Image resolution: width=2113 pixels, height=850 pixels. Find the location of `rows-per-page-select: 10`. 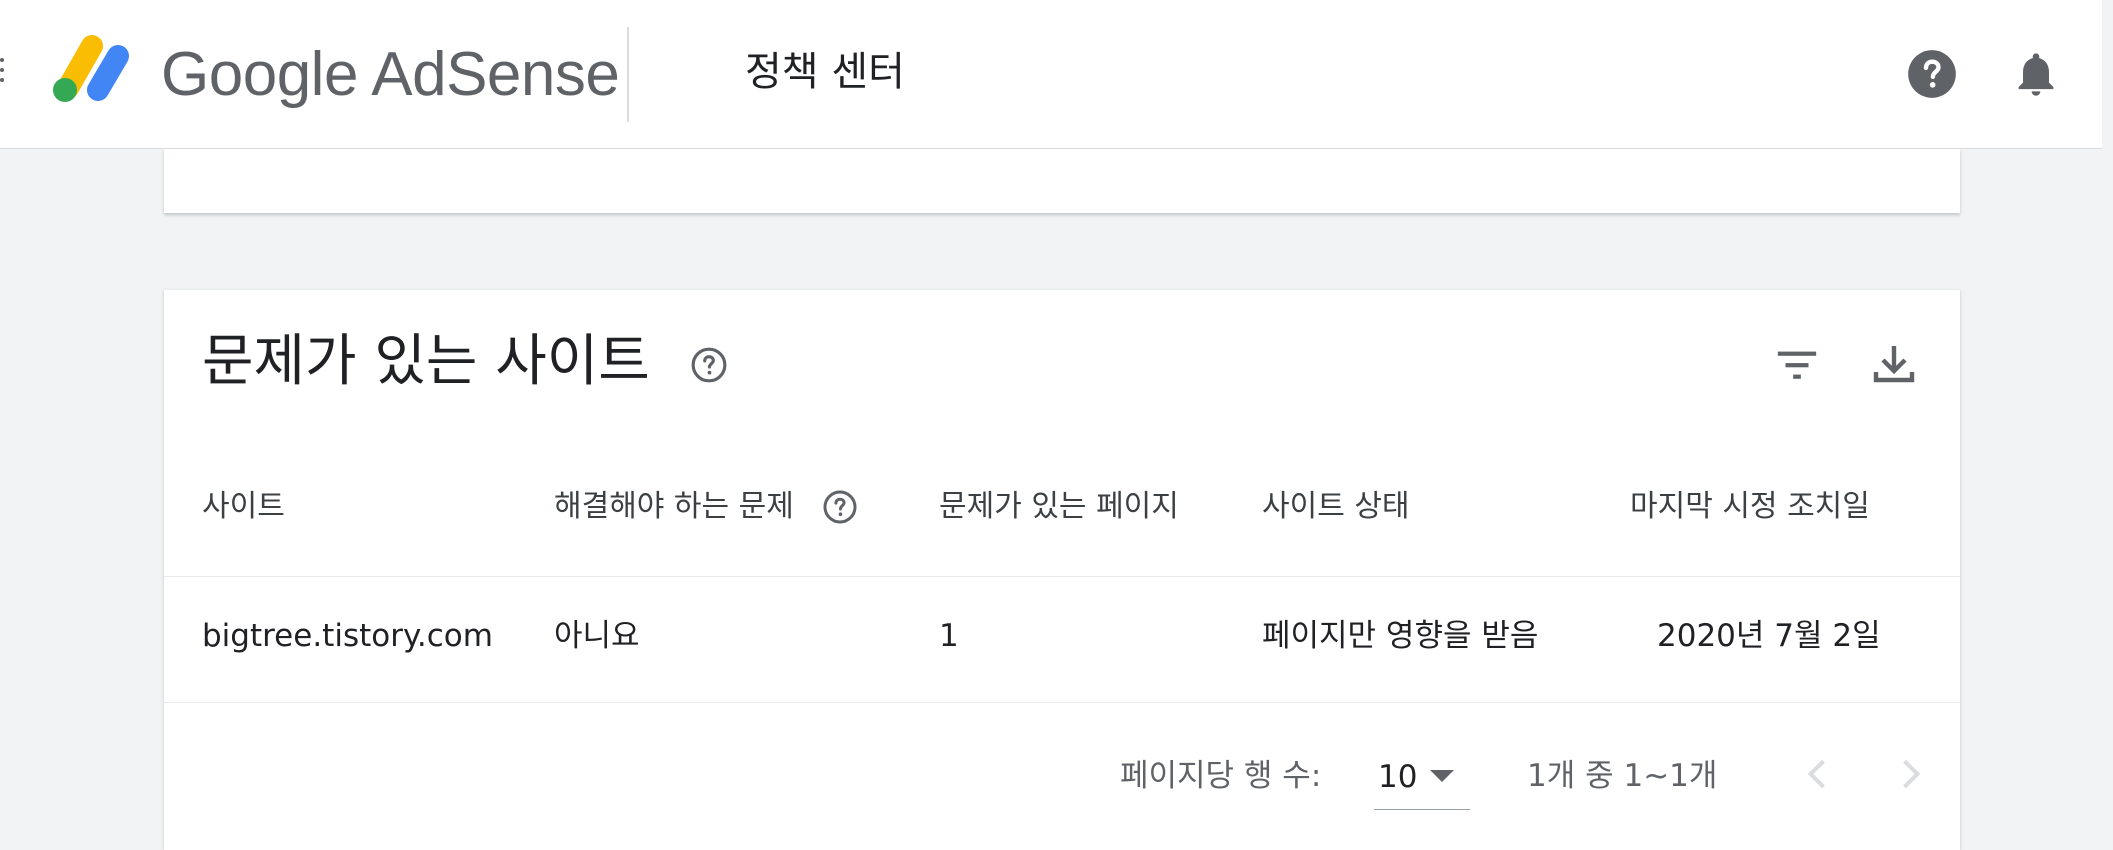

rows-per-page-select: 10 is located at coordinates (1422, 778).